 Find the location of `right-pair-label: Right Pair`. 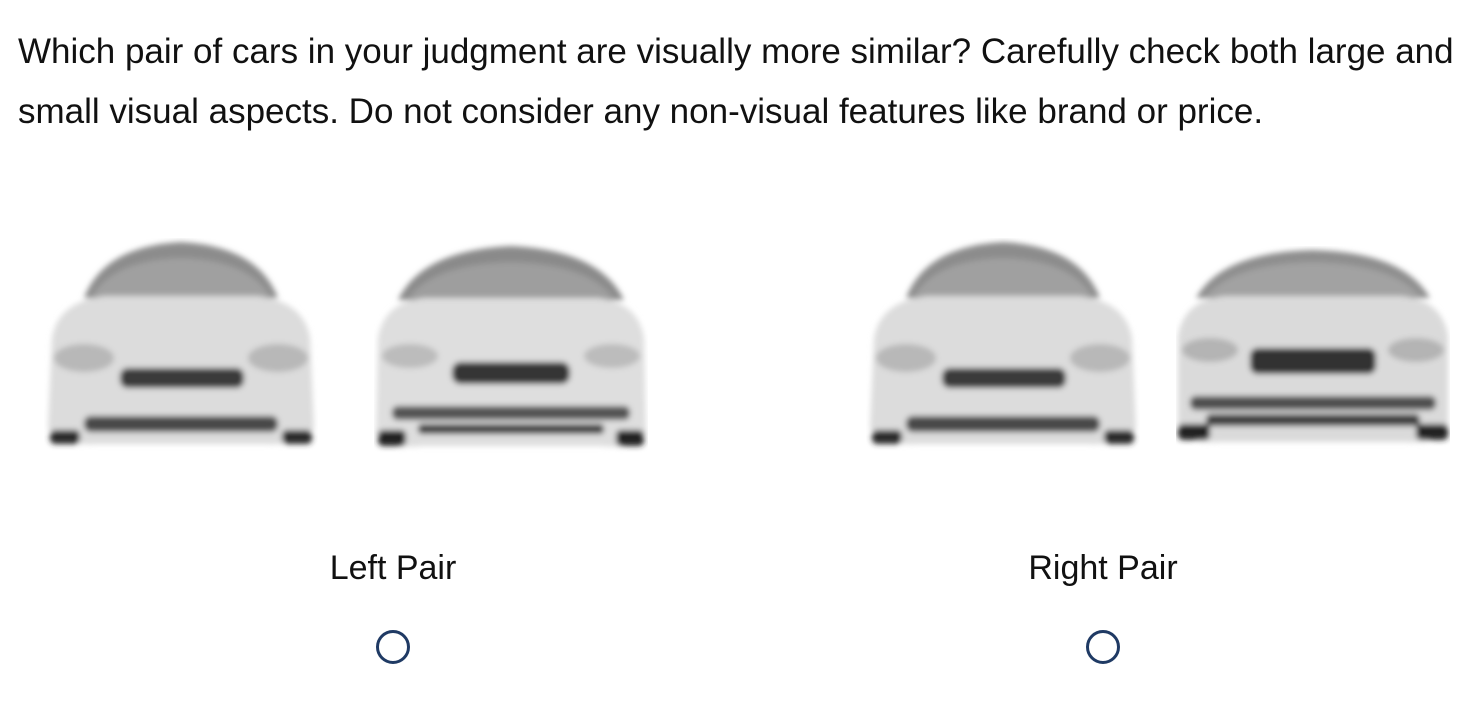

right-pair-label: Right Pair is located at coordinates (1103, 568).